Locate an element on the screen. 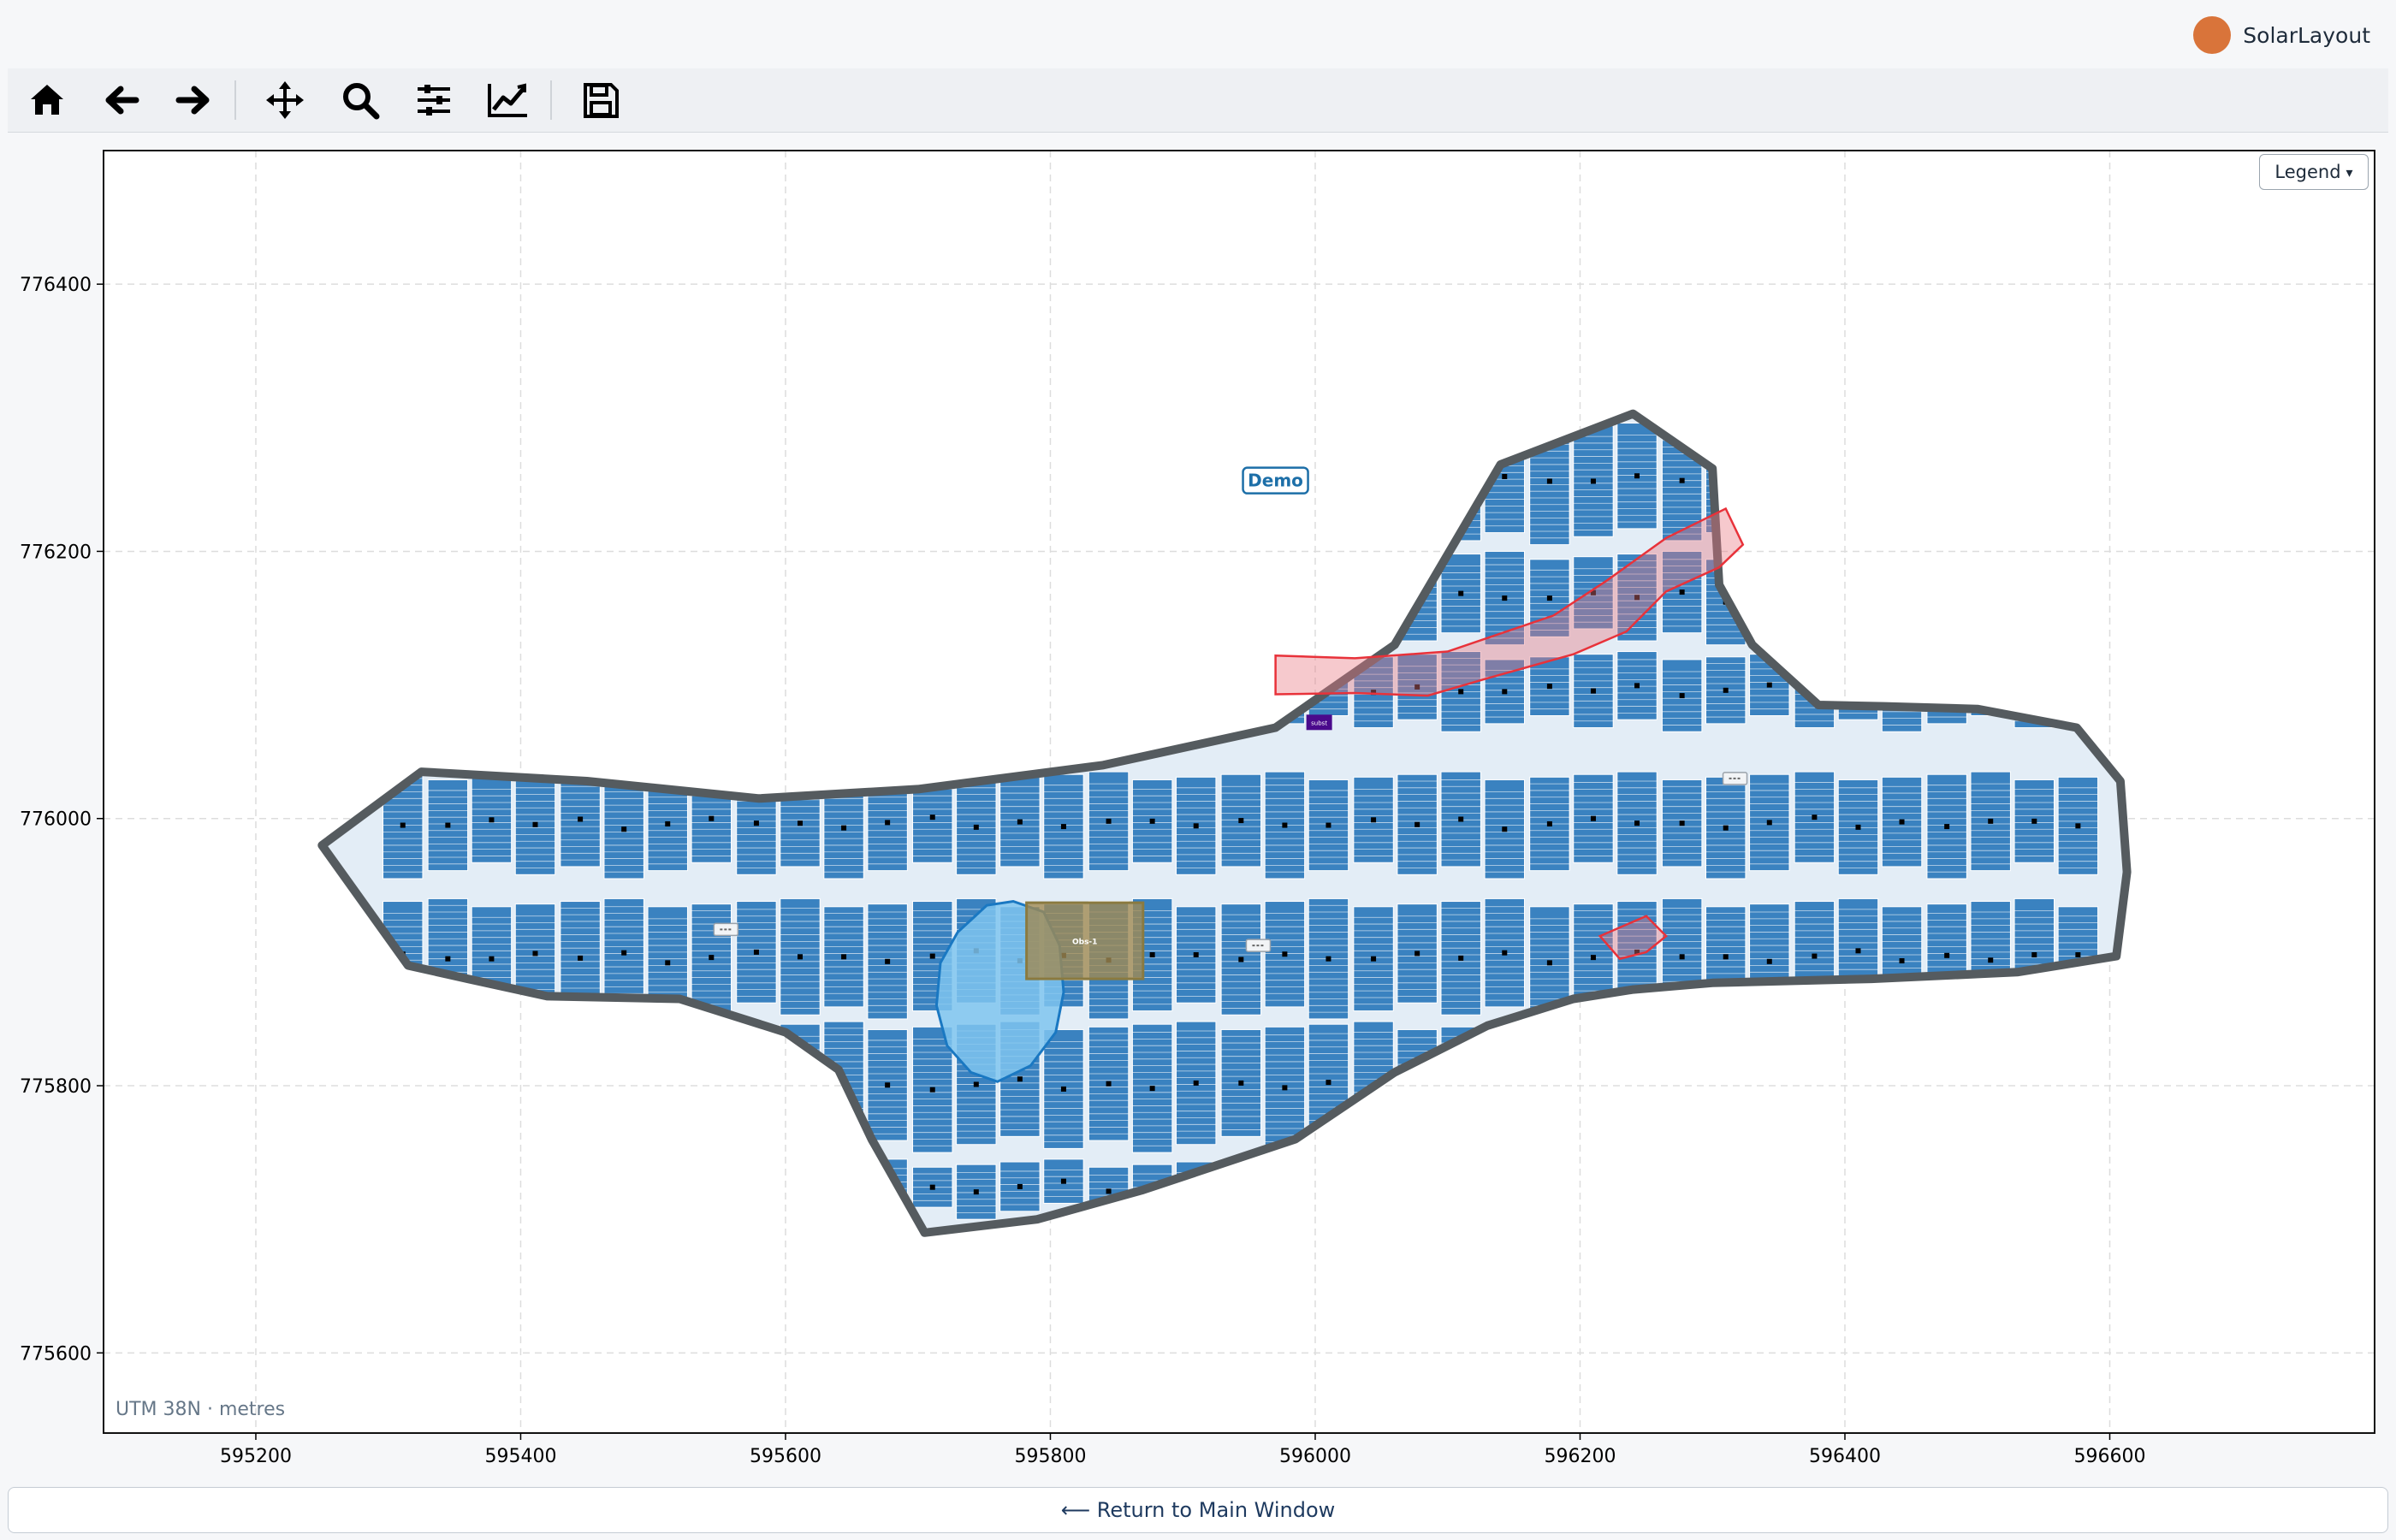 The width and height of the screenshot is (2396, 1540). y-tick-label: 775800 is located at coordinates (56, 1087).